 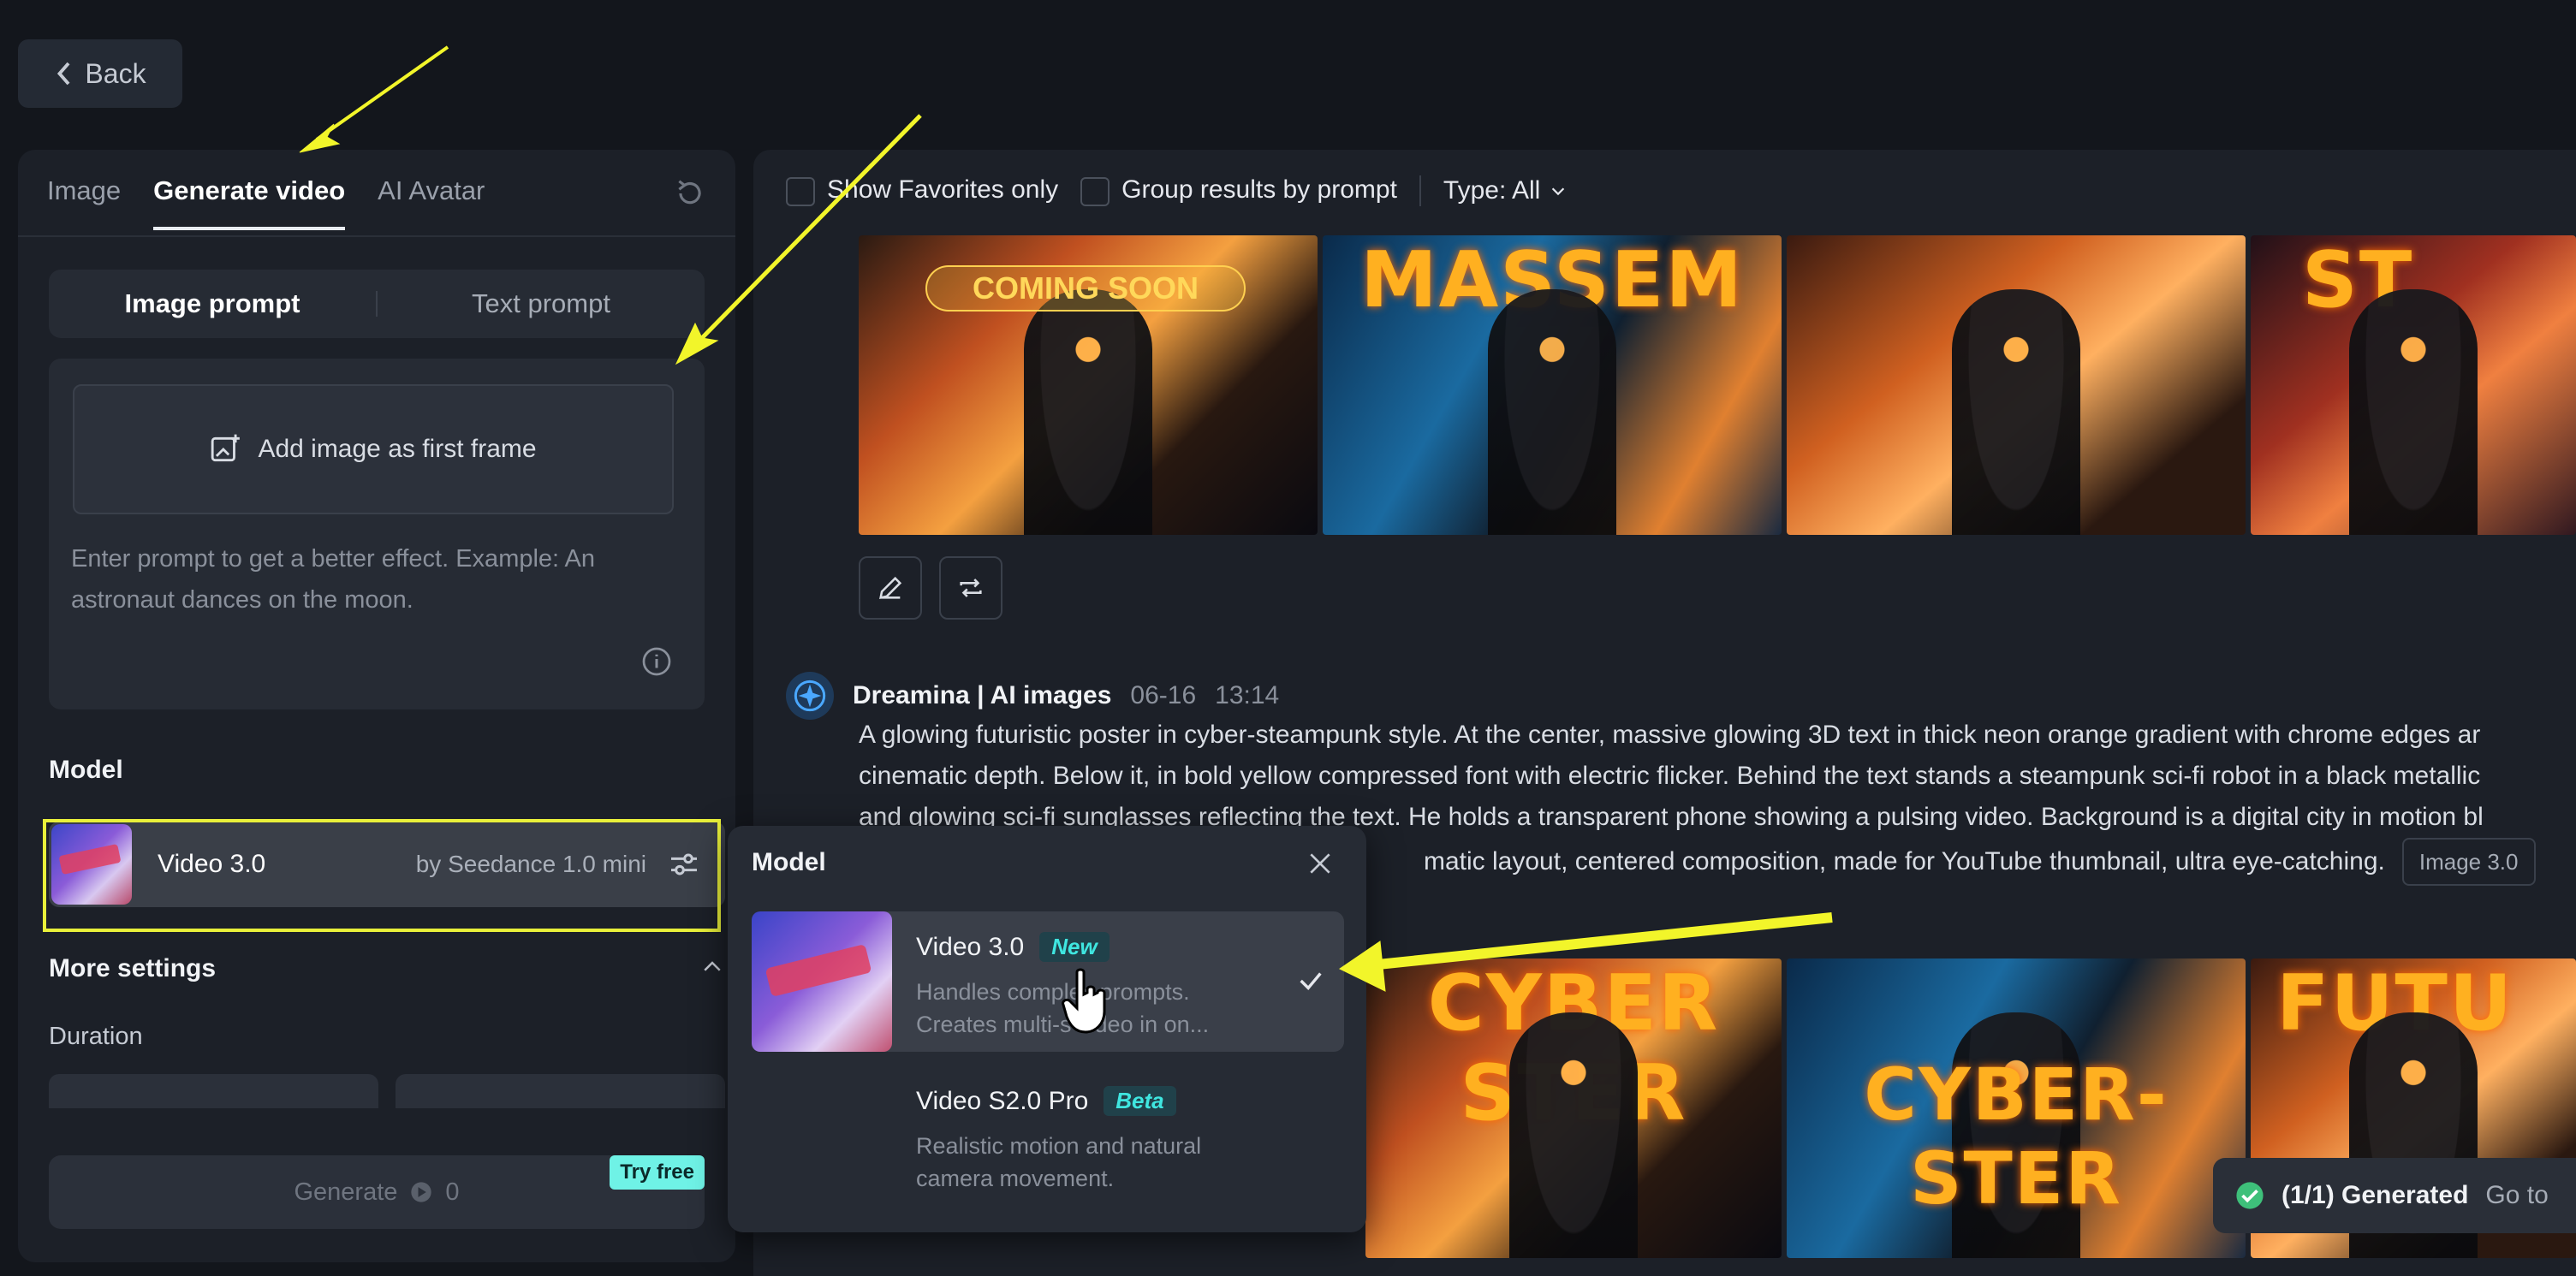 I want to click on toast-text: (1/1) Generated, so click(x=2376, y=1195).